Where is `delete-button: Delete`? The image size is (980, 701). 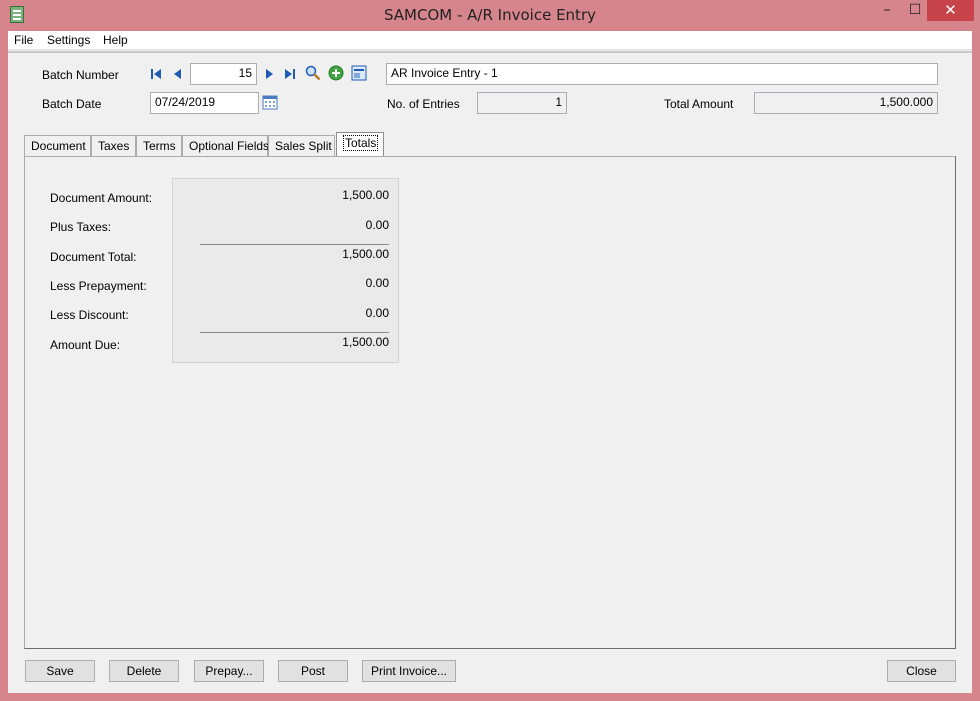
delete-button: Delete is located at coordinates (144, 671).